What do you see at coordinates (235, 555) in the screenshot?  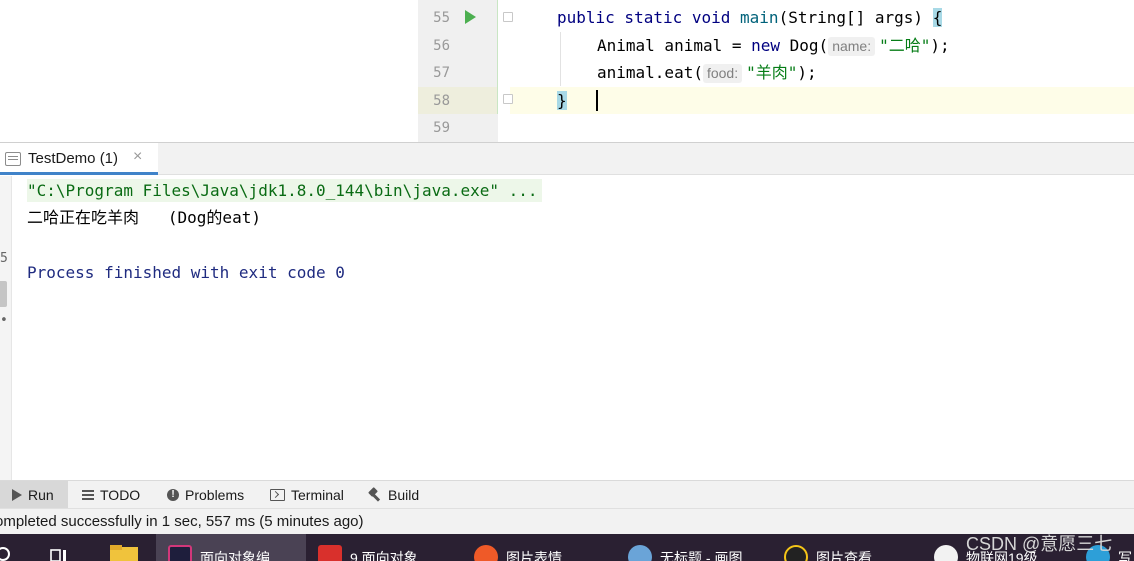 I see `taskbar-item-label: 面向对象编` at bounding box center [235, 555].